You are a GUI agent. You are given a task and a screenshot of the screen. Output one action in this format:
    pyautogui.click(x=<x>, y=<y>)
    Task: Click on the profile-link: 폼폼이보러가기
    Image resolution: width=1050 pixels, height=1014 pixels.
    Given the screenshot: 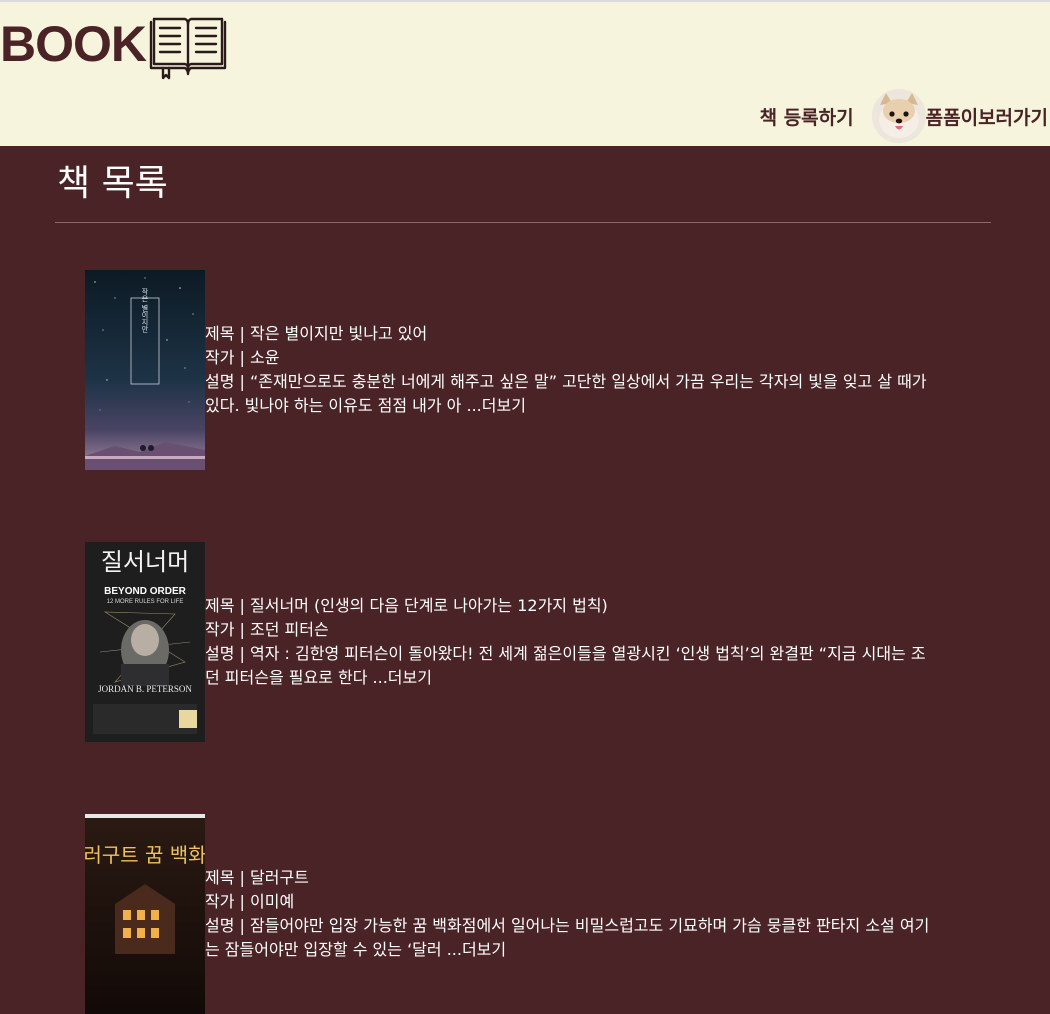 What is the action you would take?
    pyautogui.click(x=987, y=116)
    